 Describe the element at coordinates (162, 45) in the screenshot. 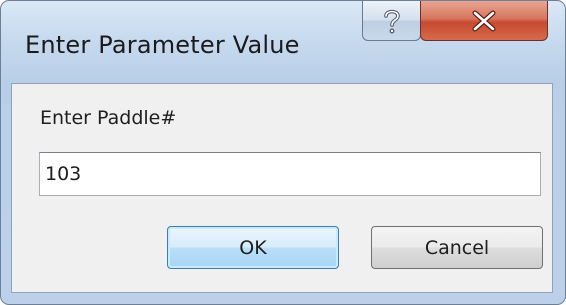

I see `dialog-title: Enter Parameter Value` at that location.